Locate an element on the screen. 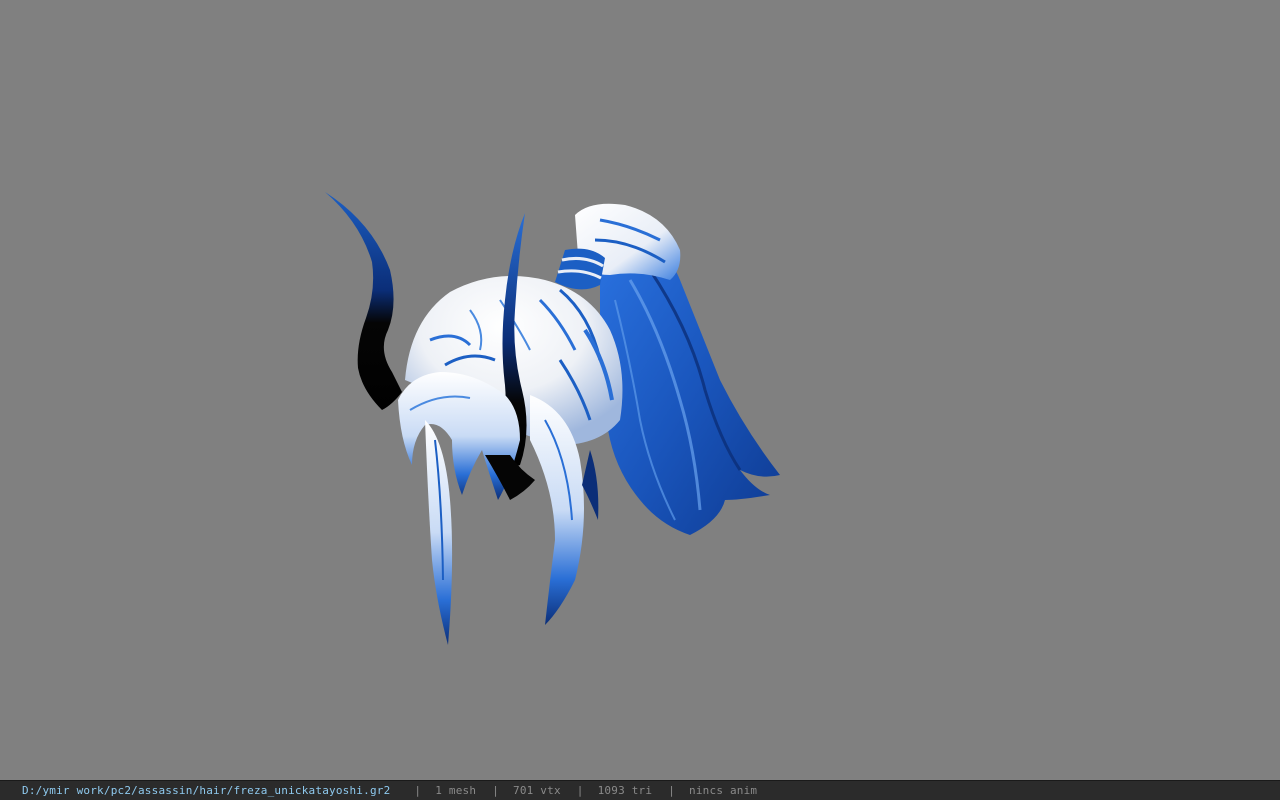 The width and height of the screenshot is (1280, 800). animation-status: nincs anim is located at coordinates (723, 790).